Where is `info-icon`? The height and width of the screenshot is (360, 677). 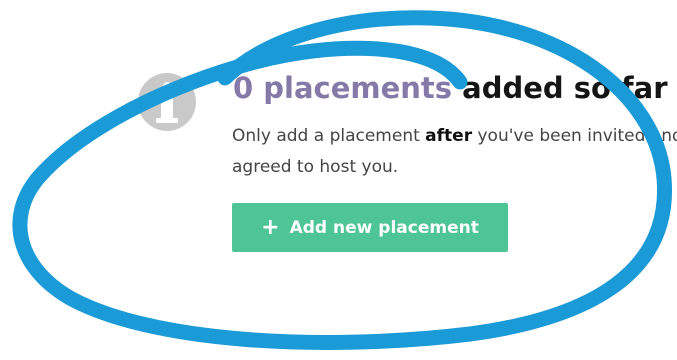 info-icon is located at coordinates (167, 102).